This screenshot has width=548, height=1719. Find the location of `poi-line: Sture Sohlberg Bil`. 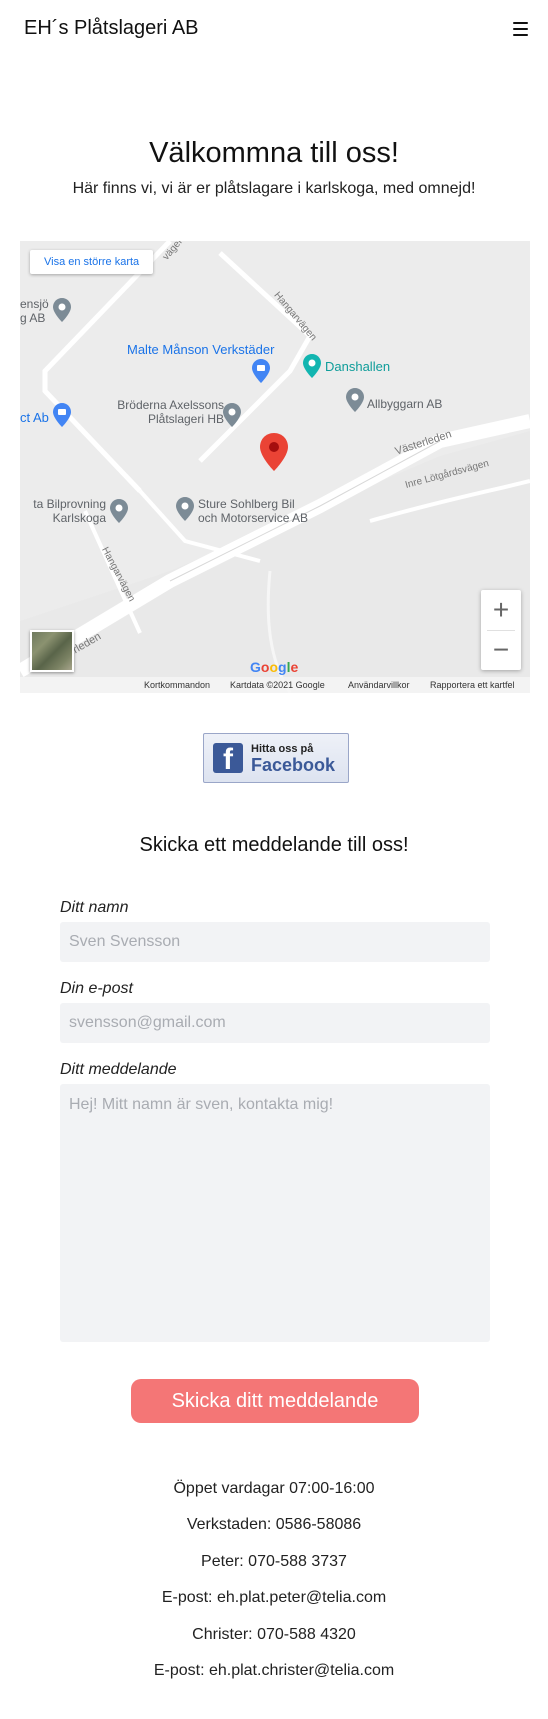

poi-line: Sture Sohlberg Bil is located at coordinates (246, 504).